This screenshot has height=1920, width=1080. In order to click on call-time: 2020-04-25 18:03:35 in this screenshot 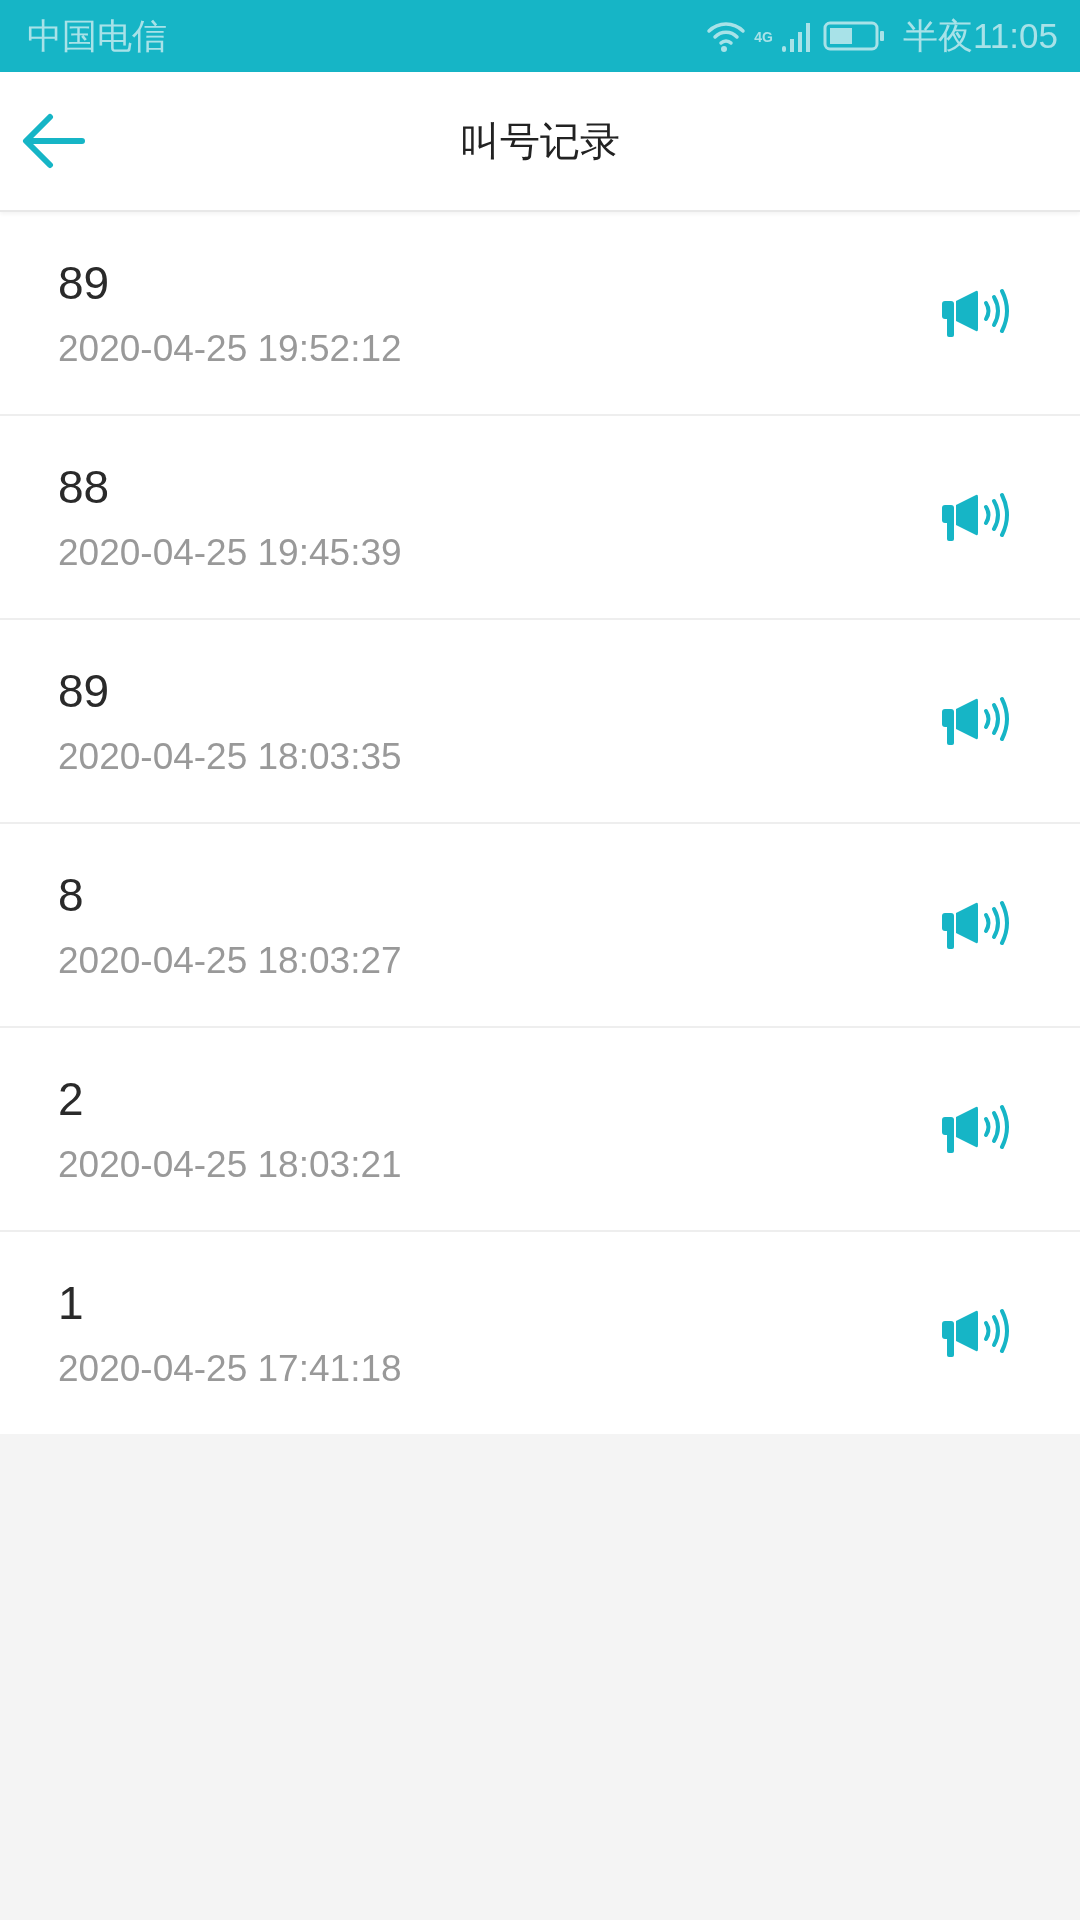, I will do `click(230, 757)`.